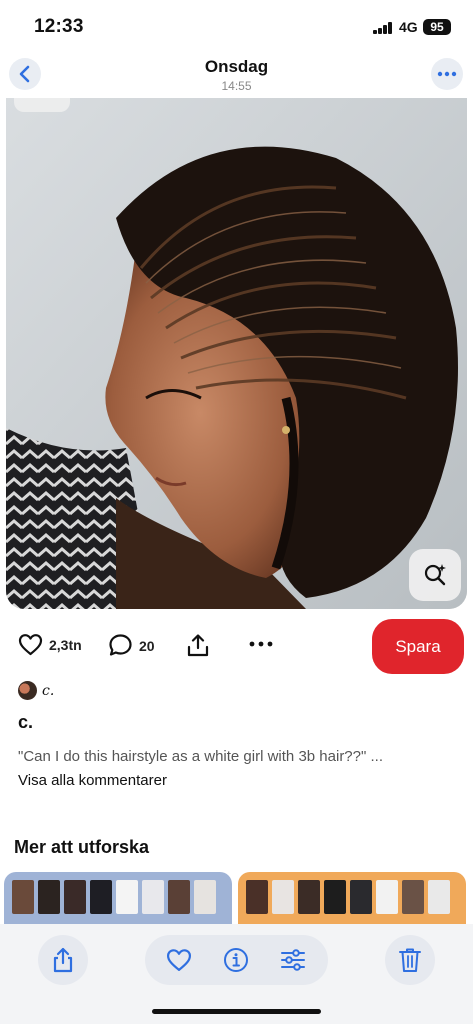  I want to click on like-button: 2,3tn, so click(50, 644).